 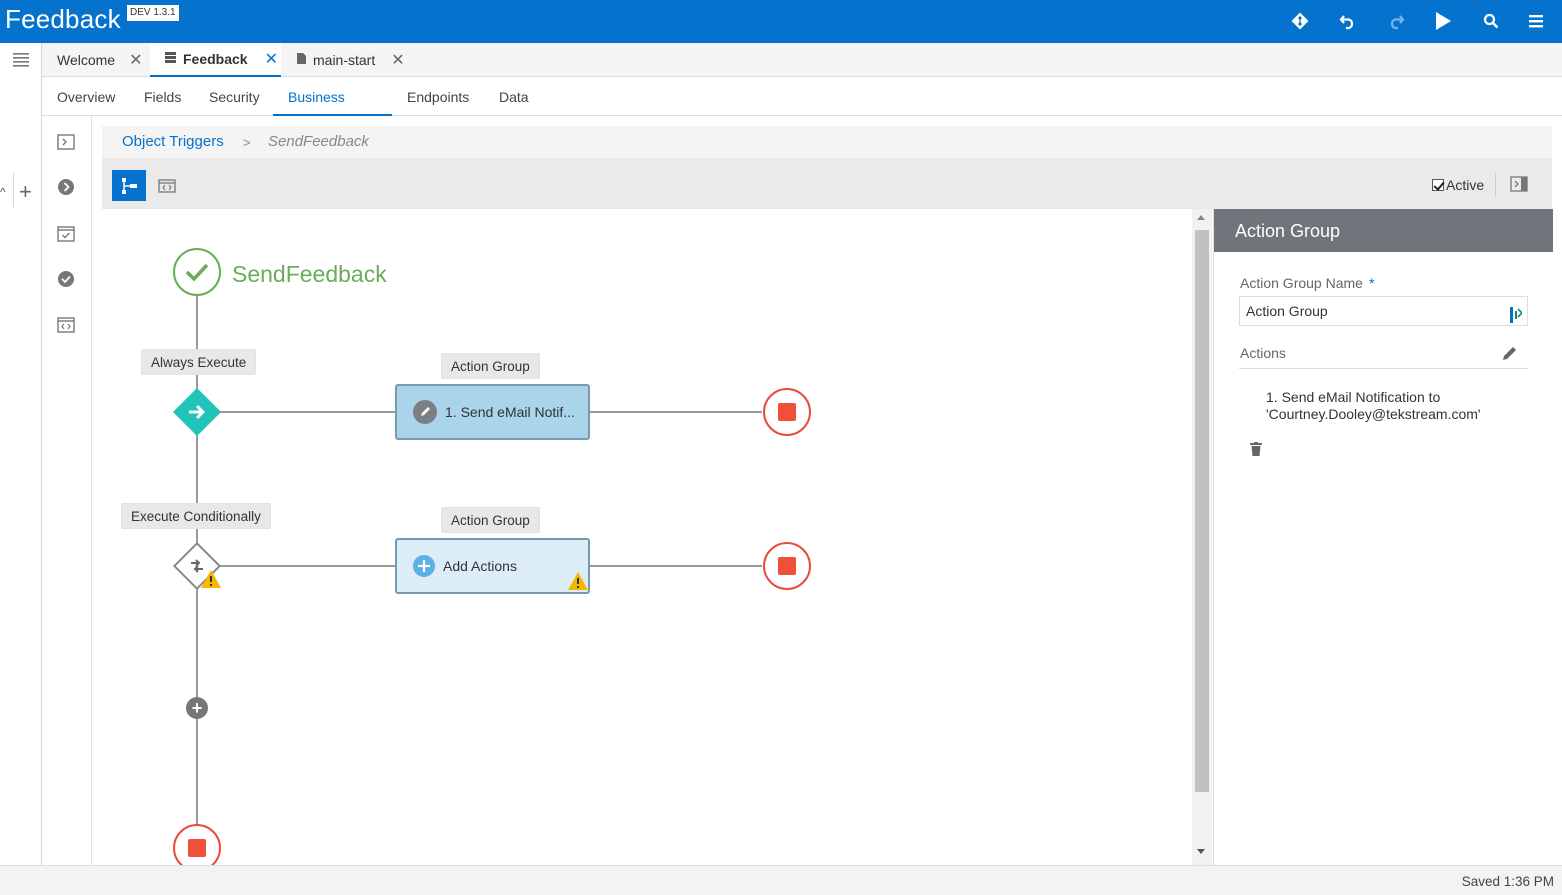 I want to click on field-label-text: Action Group Name, so click(x=1301, y=283).